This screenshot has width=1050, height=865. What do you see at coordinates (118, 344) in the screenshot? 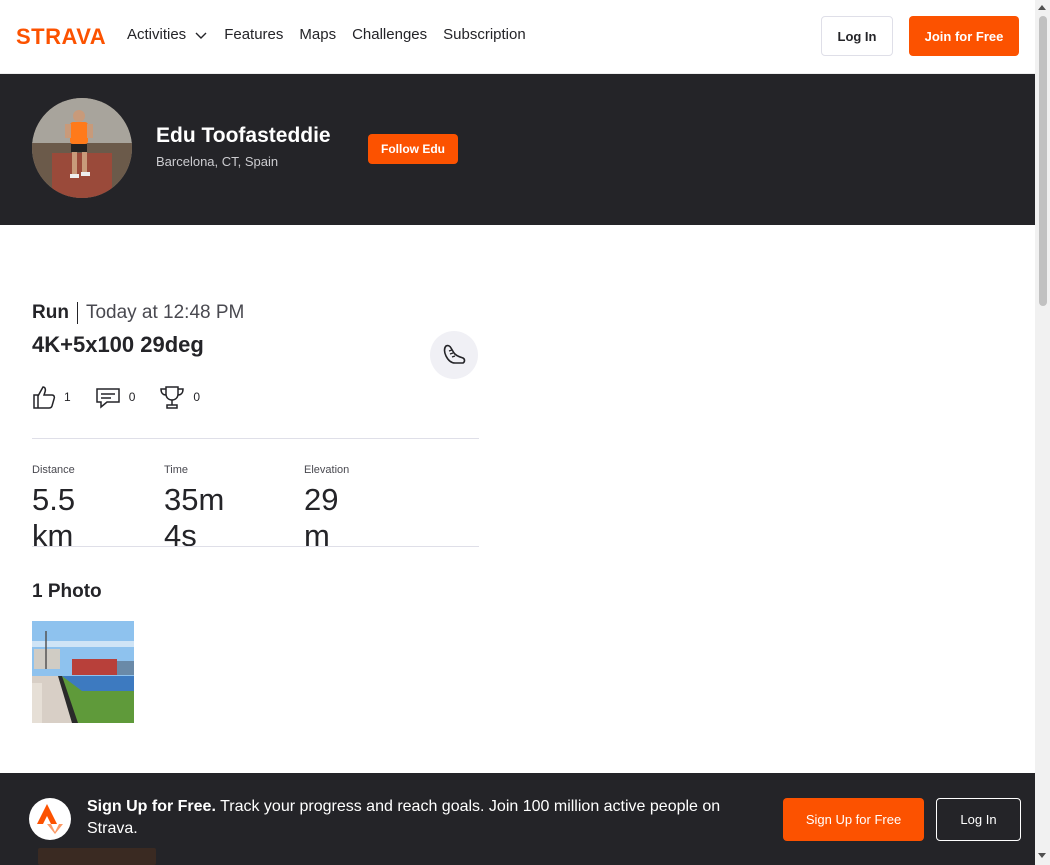
I see `activity-title: 4K+5x100 29deg` at bounding box center [118, 344].